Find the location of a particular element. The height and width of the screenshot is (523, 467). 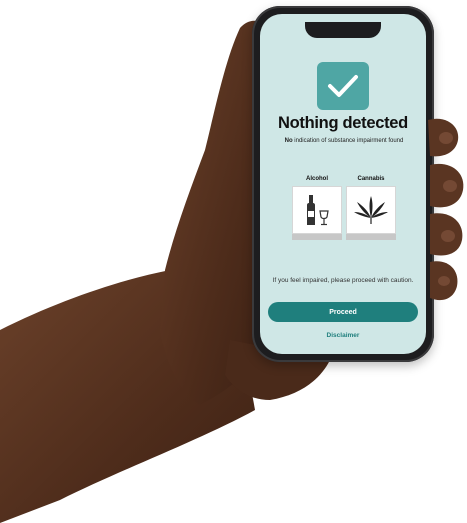

cannabis-card: Cannabis is located at coordinates (371, 208).